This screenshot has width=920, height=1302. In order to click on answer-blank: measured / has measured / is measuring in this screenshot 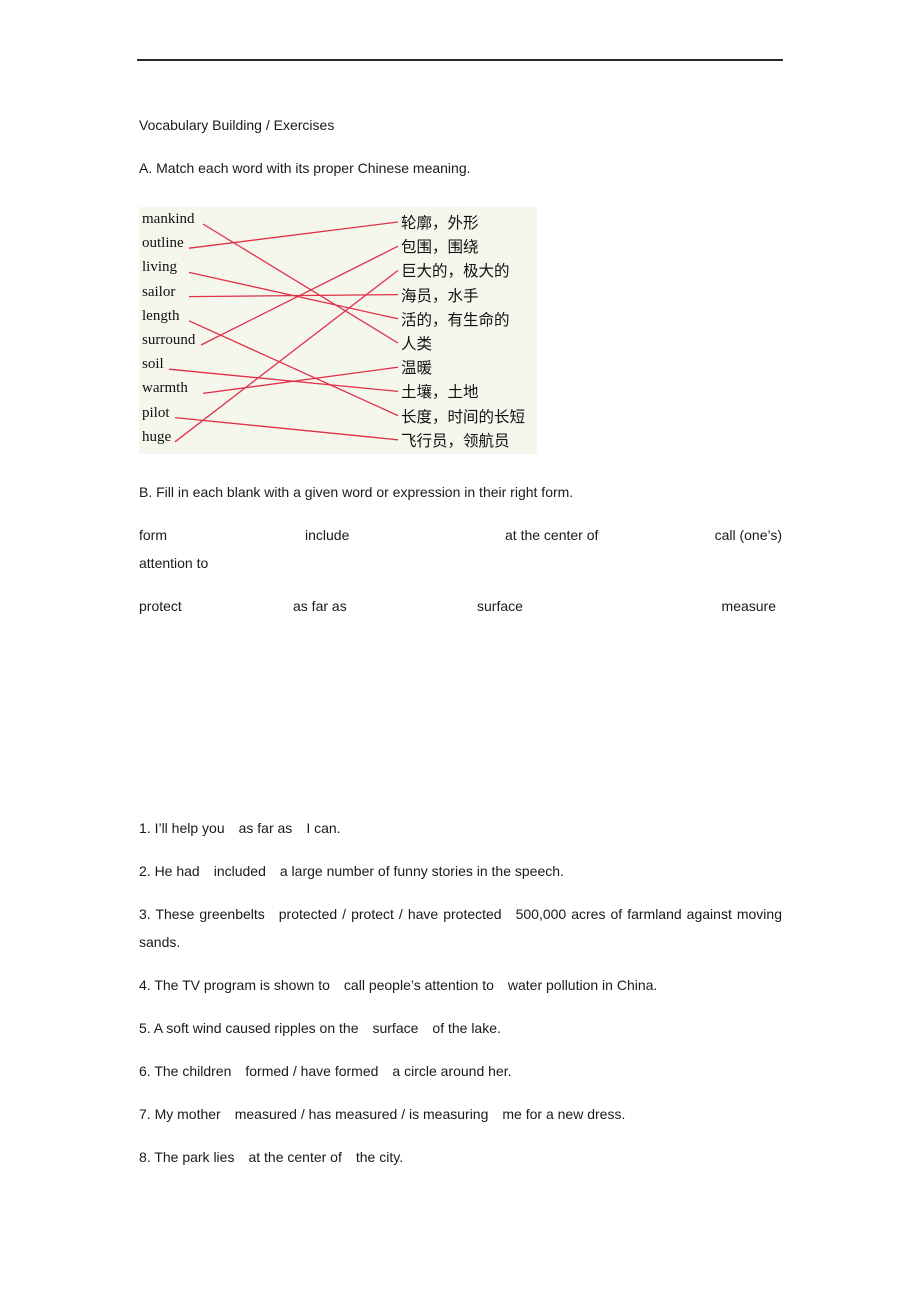, I will do `click(361, 1114)`.